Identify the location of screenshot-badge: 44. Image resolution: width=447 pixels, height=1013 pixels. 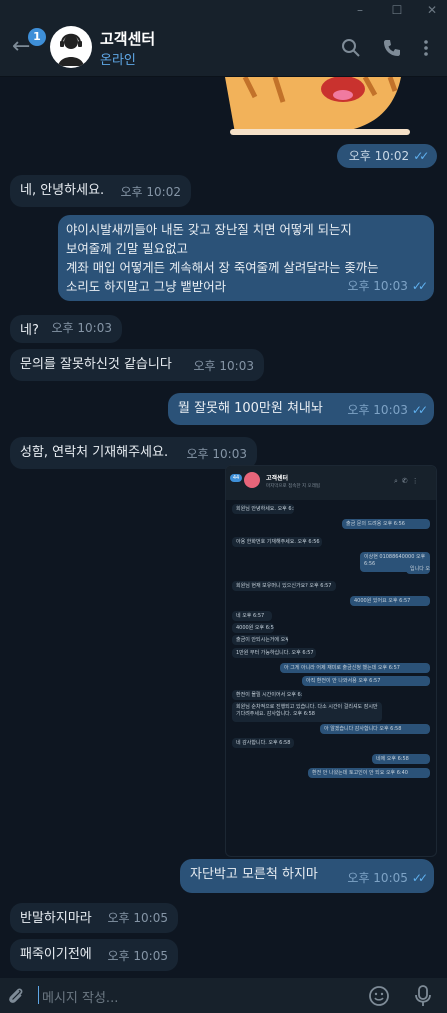
(236, 478).